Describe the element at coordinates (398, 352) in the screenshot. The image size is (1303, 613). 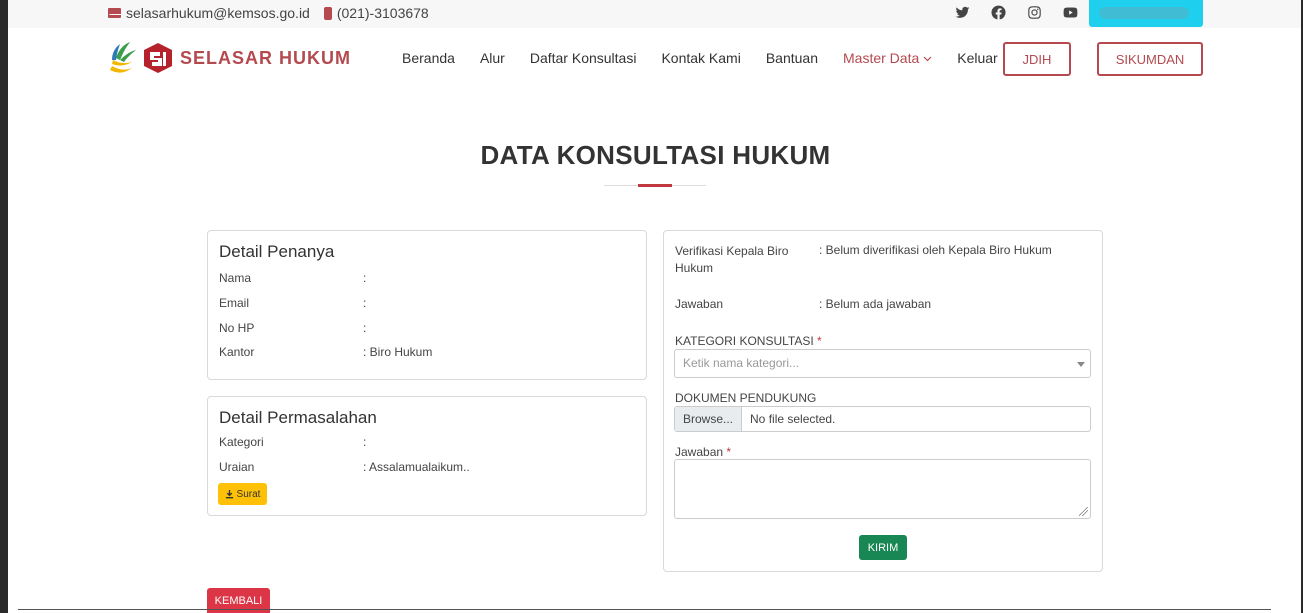
I see `row-value: : Biro Hukum` at that location.